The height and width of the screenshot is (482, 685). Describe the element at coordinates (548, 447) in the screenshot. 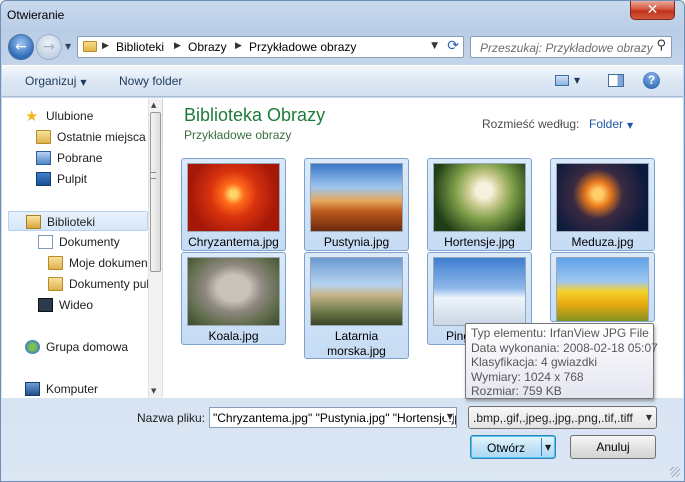

I see `open-options-dropdown: ▼` at that location.